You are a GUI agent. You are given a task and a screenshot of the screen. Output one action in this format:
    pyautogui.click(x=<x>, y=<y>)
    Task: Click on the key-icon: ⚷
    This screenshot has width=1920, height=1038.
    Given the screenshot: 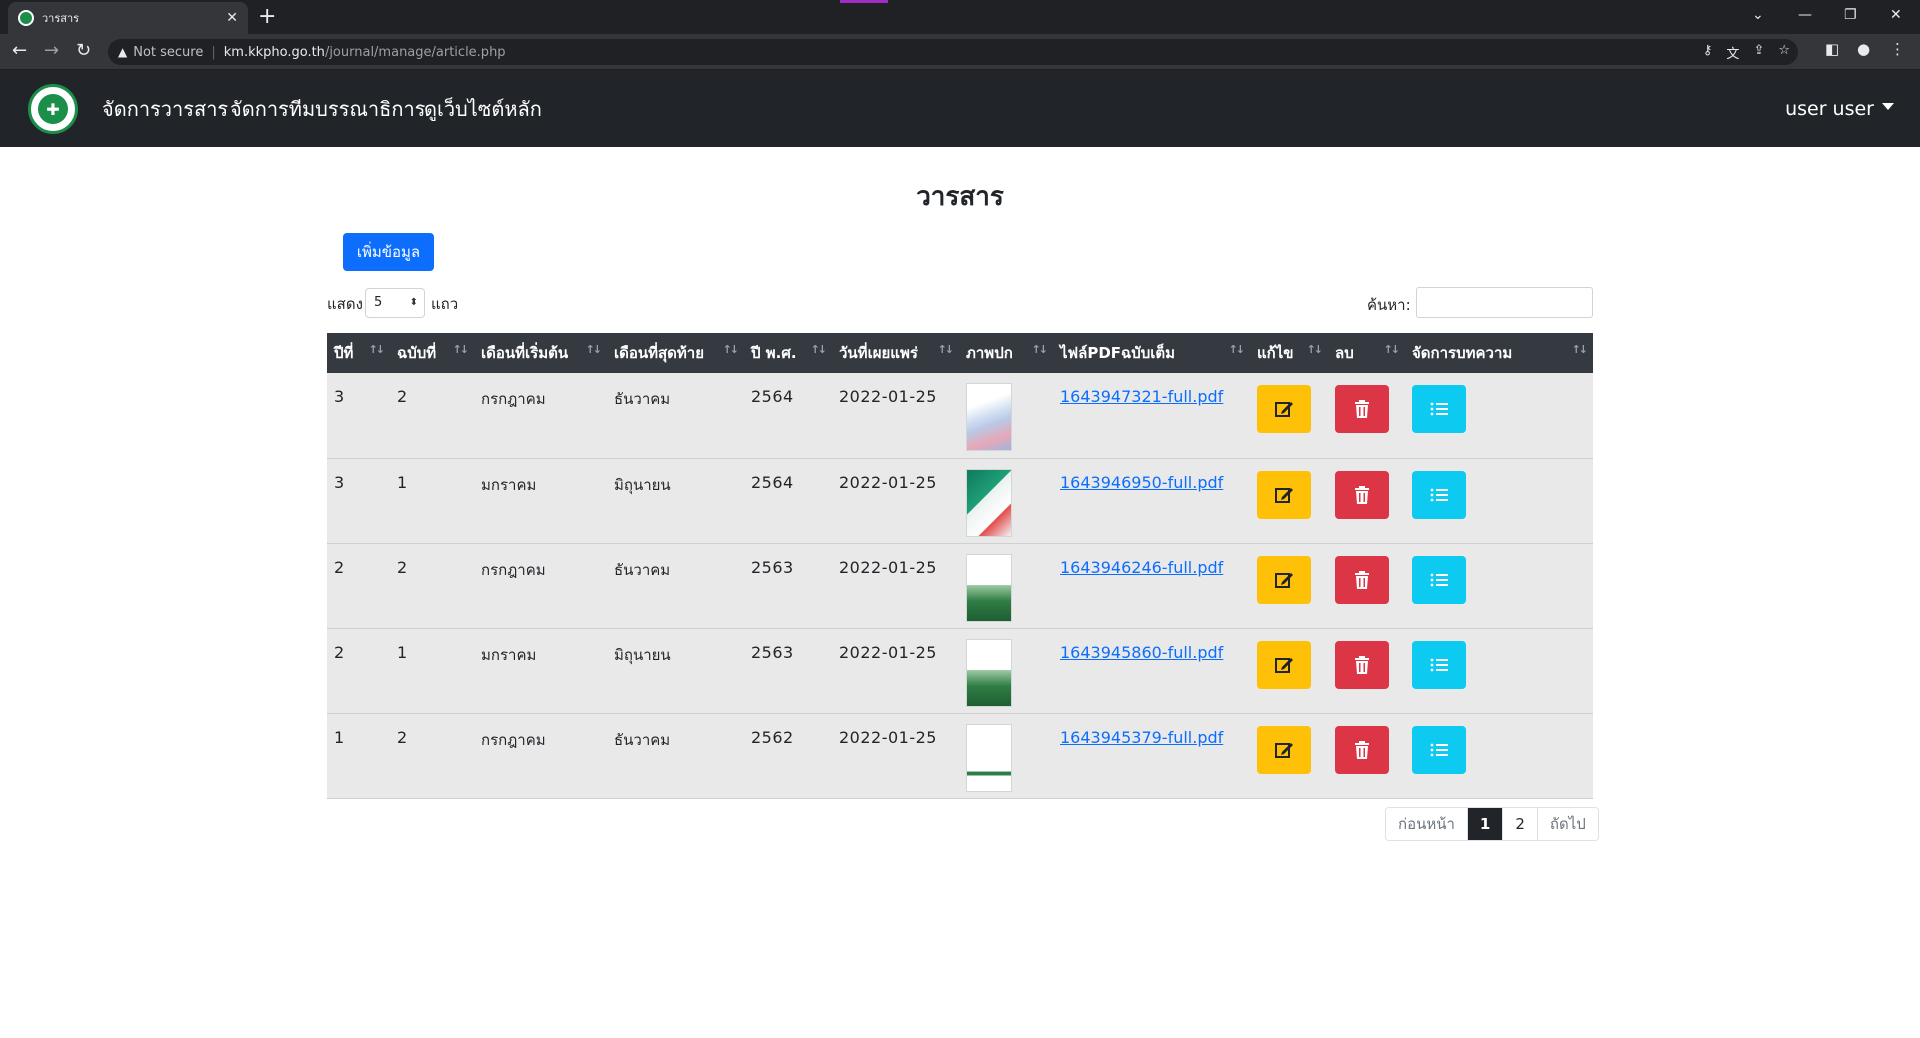 What is the action you would take?
    pyautogui.click(x=1708, y=52)
    